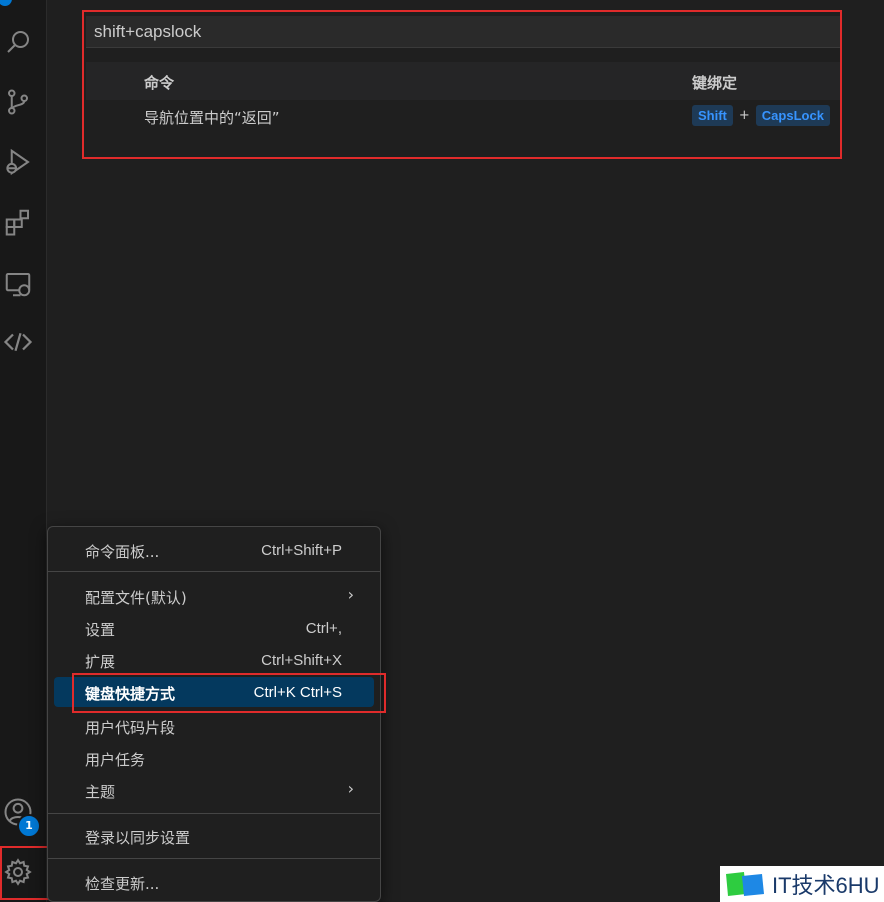 The height and width of the screenshot is (902, 884). I want to click on manage-gear-icon, so click(18, 872).